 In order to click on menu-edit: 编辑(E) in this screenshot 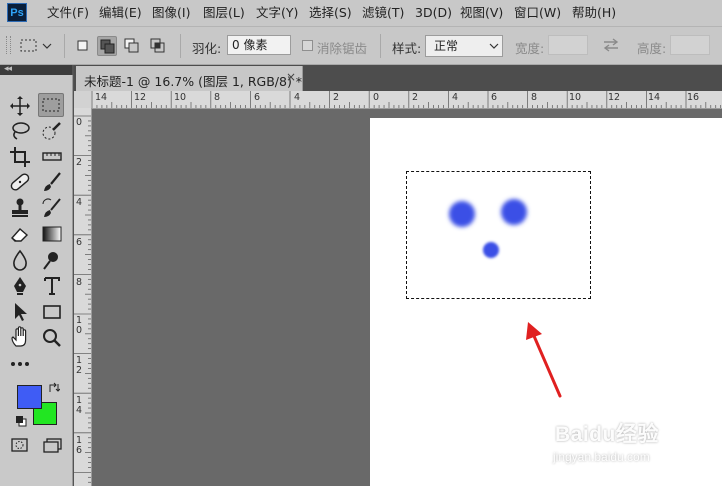, I will do `click(120, 13)`.